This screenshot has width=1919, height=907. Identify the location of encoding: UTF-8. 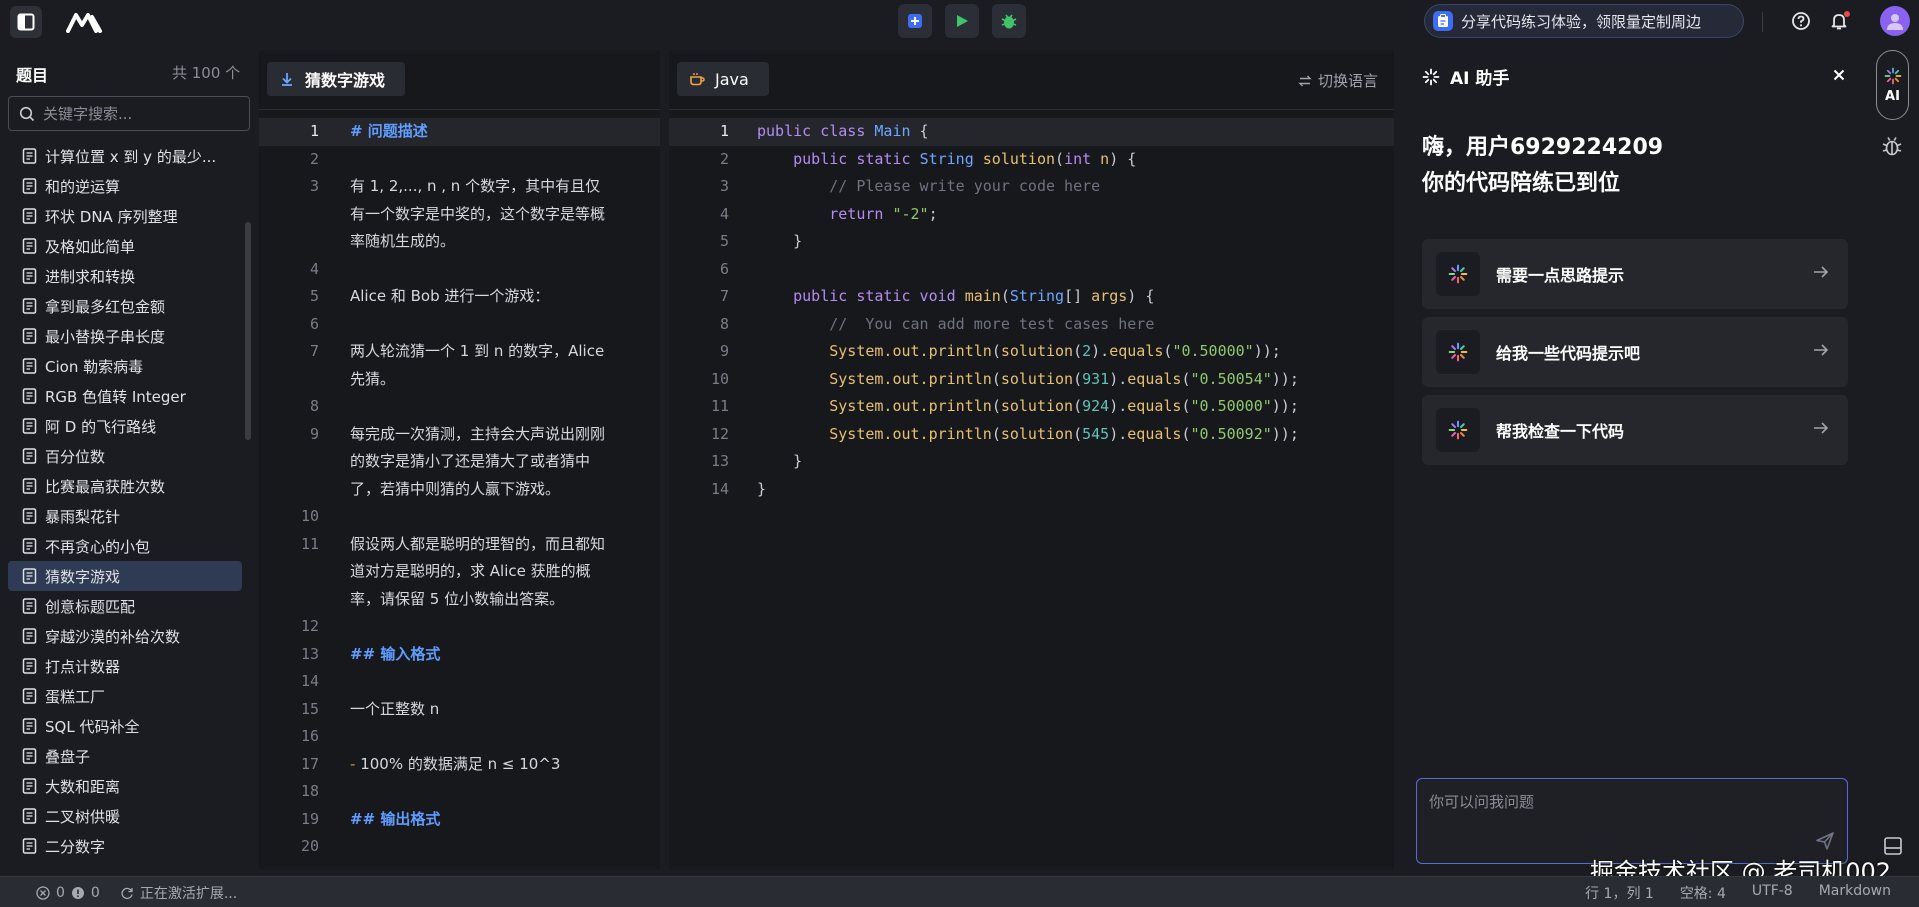
(1772, 893).